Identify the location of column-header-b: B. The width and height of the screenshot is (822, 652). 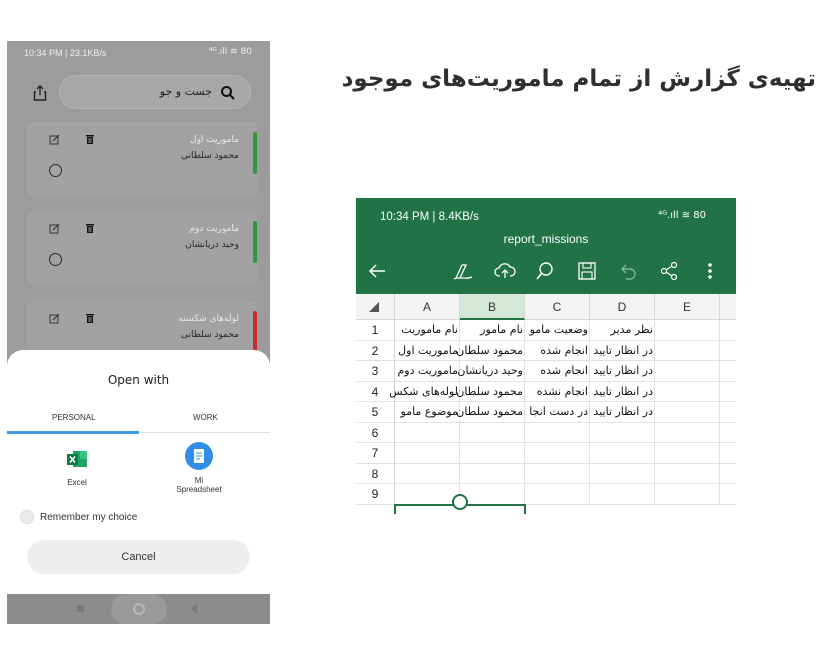
(492, 307).